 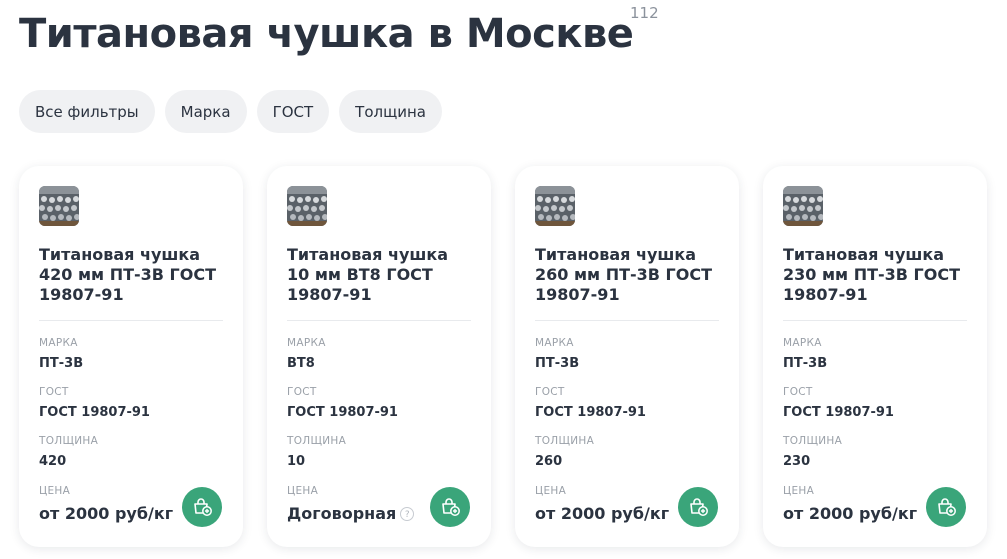 What do you see at coordinates (53, 461) in the screenshot?
I see `spec-value: 420` at bounding box center [53, 461].